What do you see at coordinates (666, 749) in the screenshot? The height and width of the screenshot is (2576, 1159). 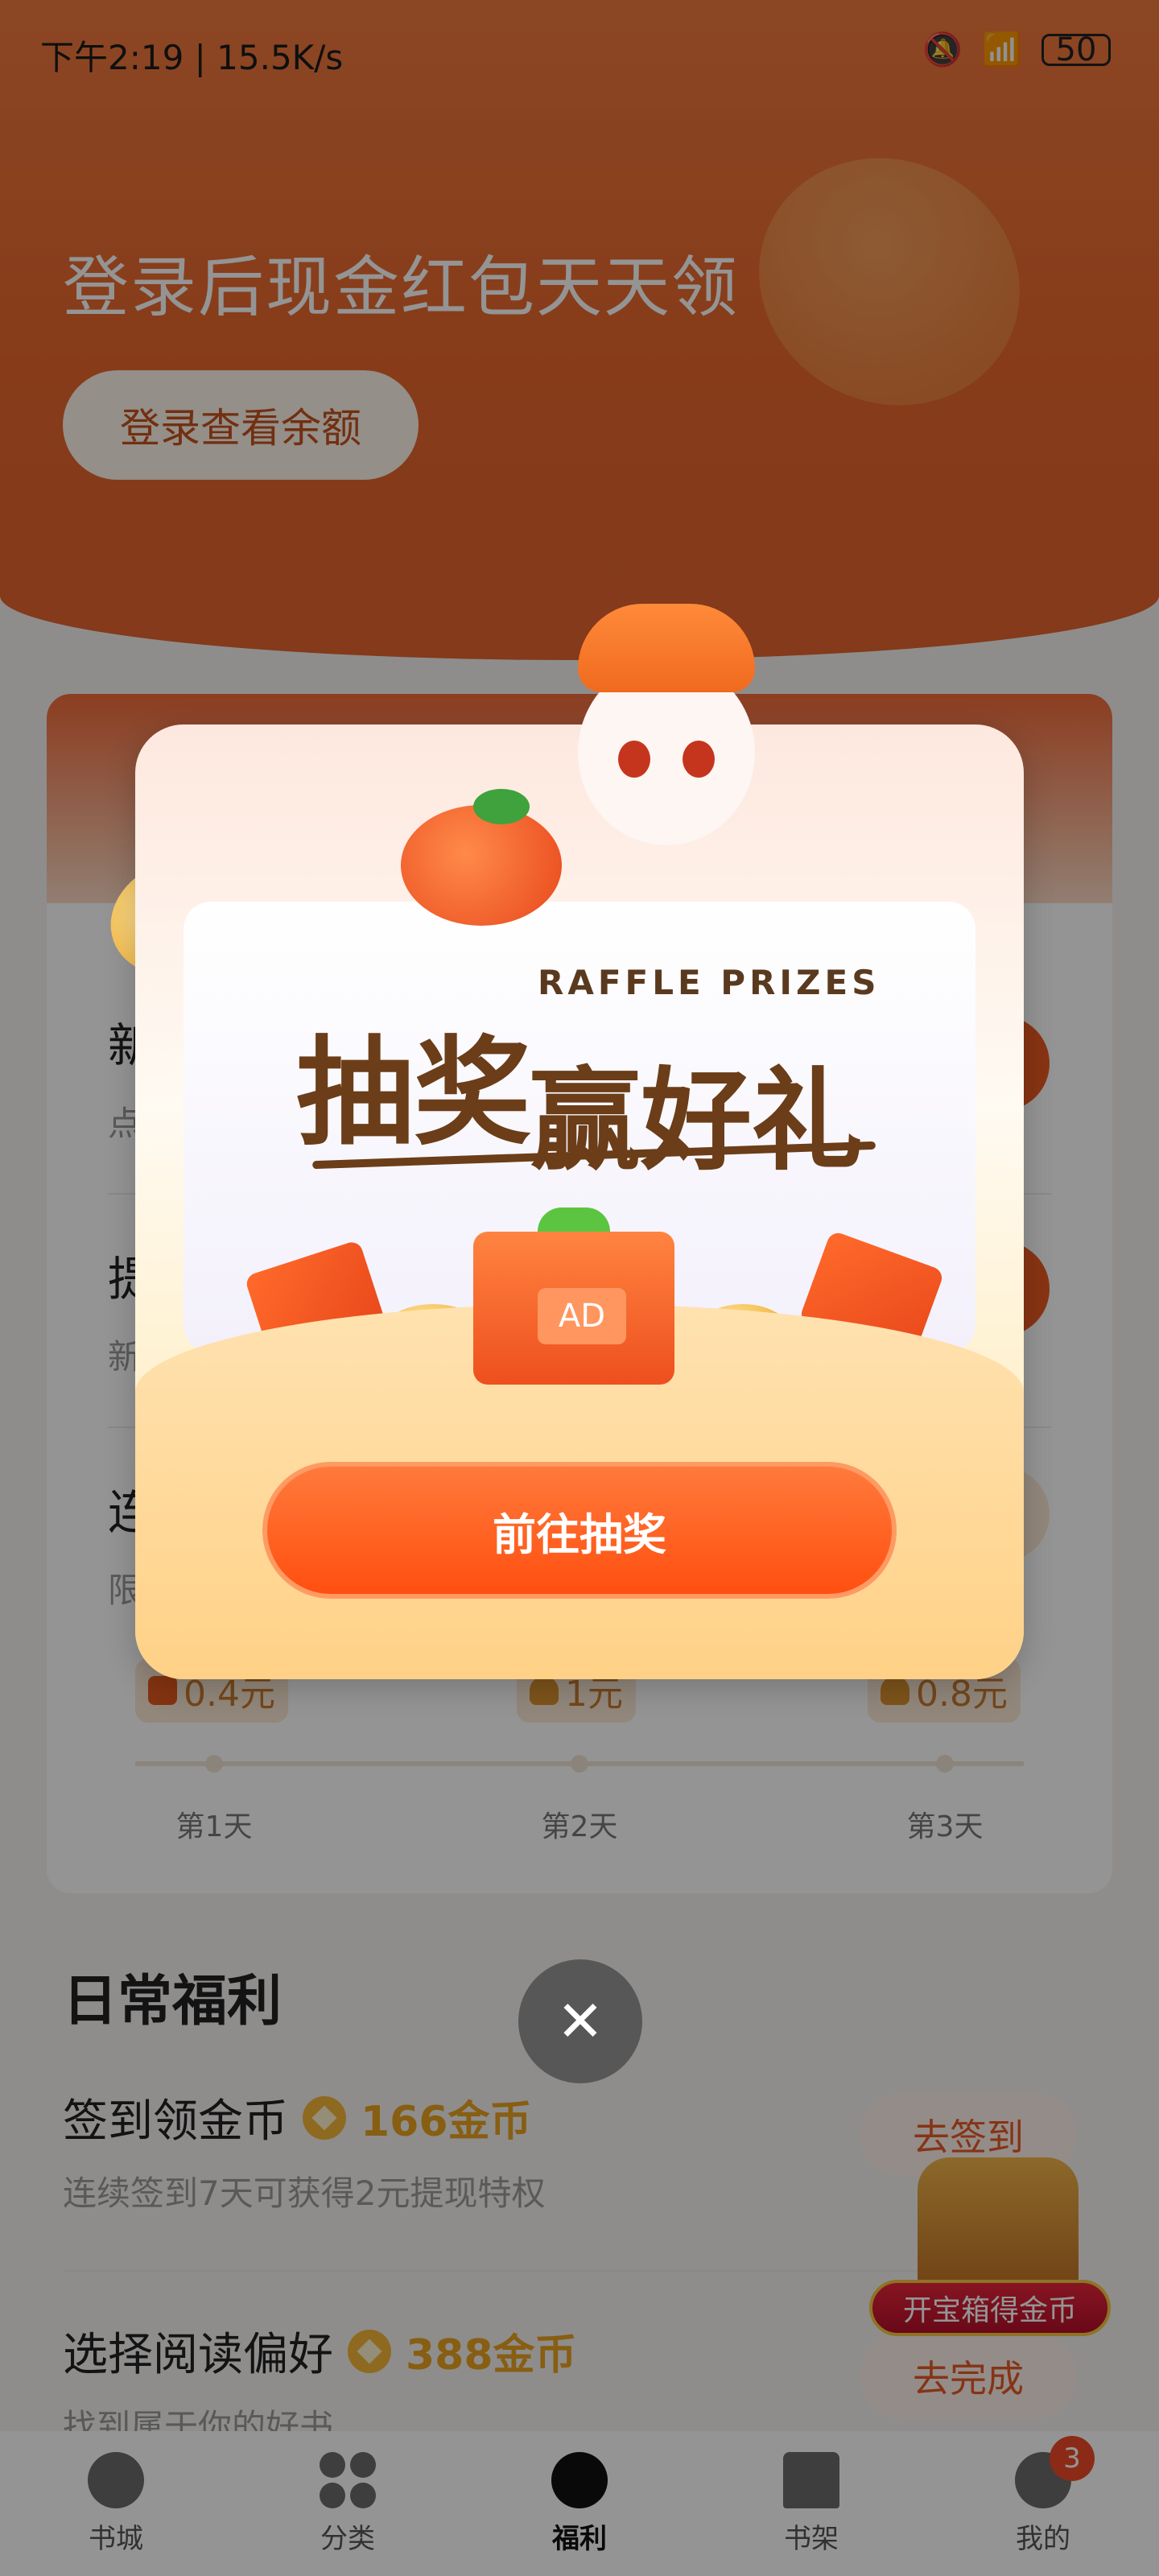 I see `character-illustration` at bounding box center [666, 749].